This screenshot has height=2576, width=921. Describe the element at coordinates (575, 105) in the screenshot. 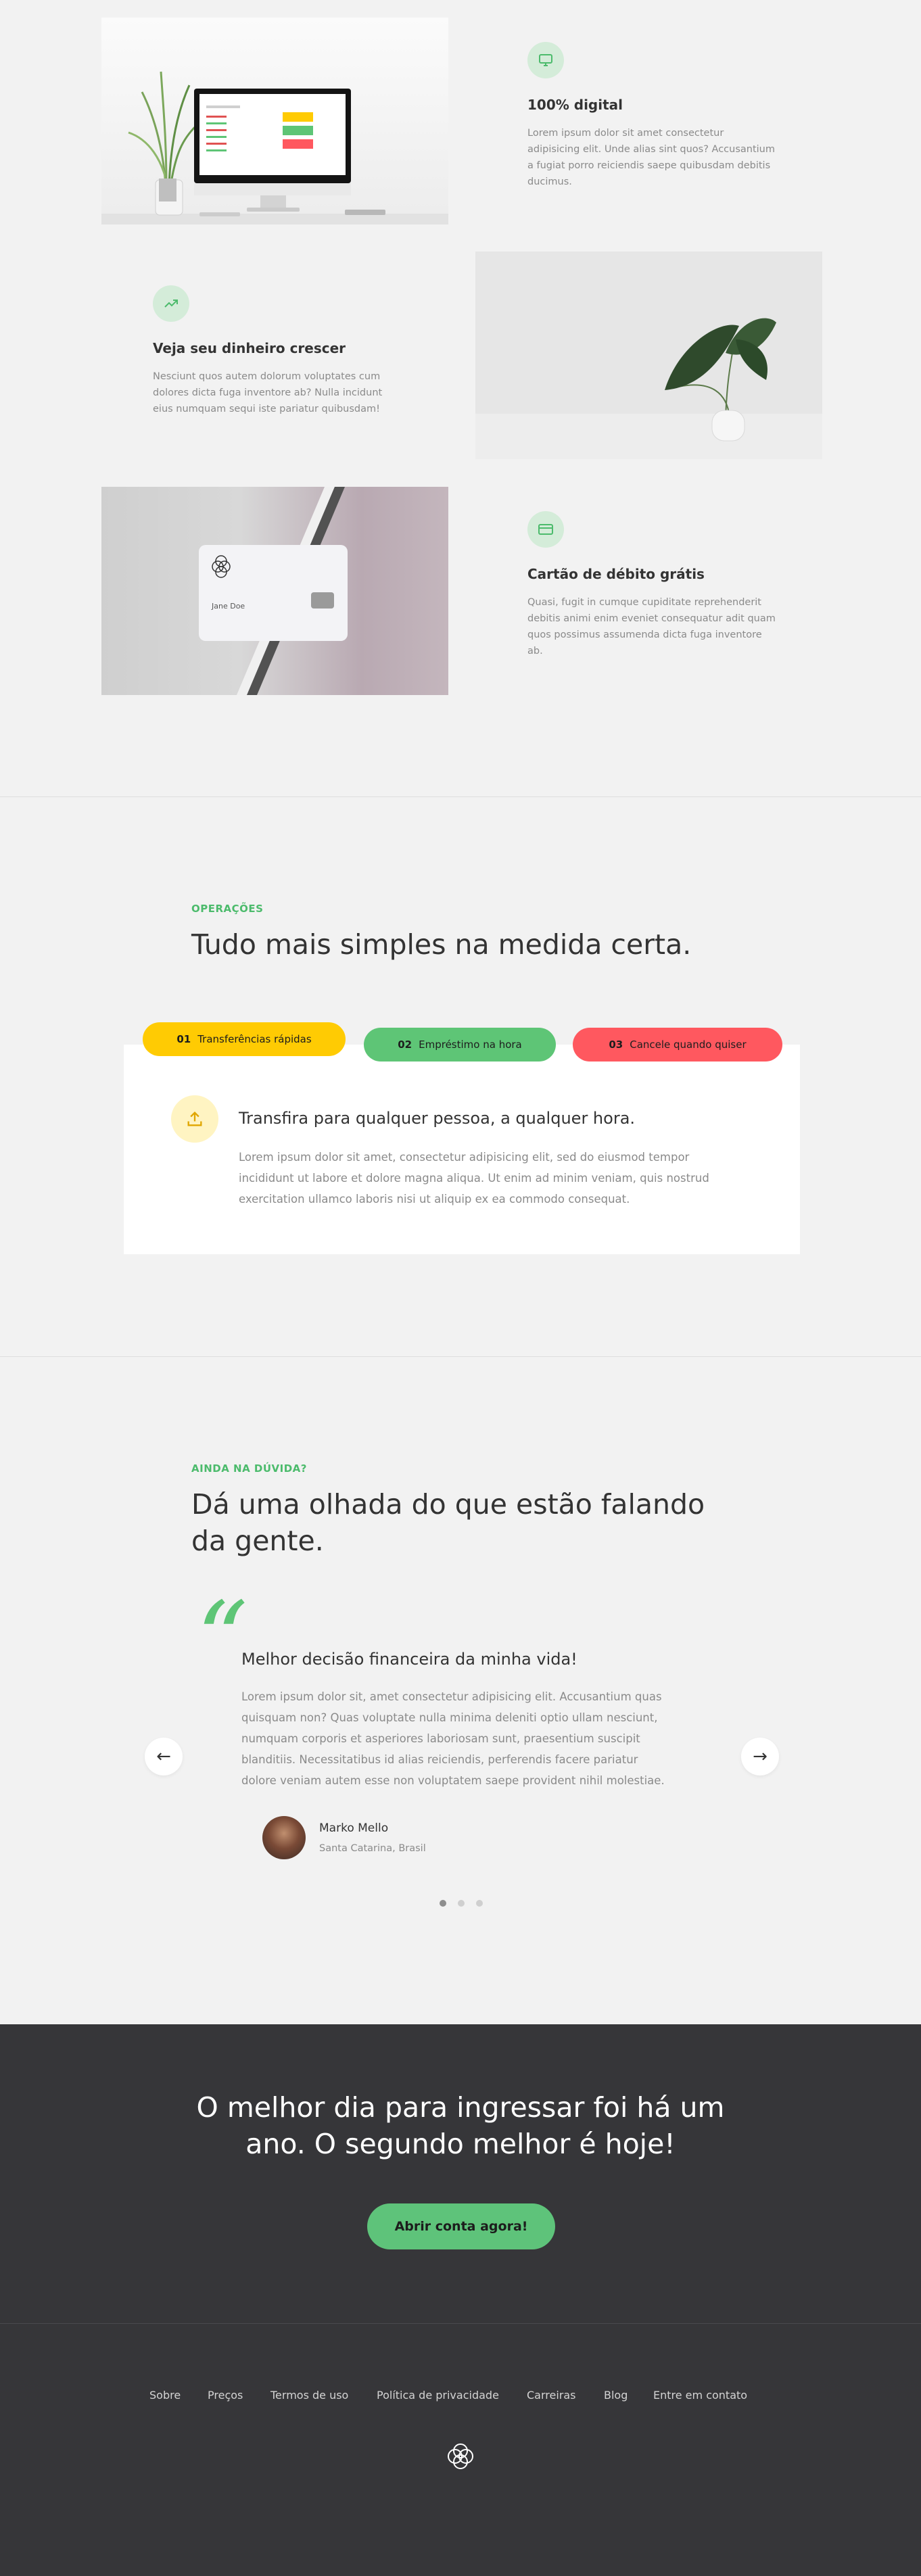

I see `feature-title: 100% digital` at that location.